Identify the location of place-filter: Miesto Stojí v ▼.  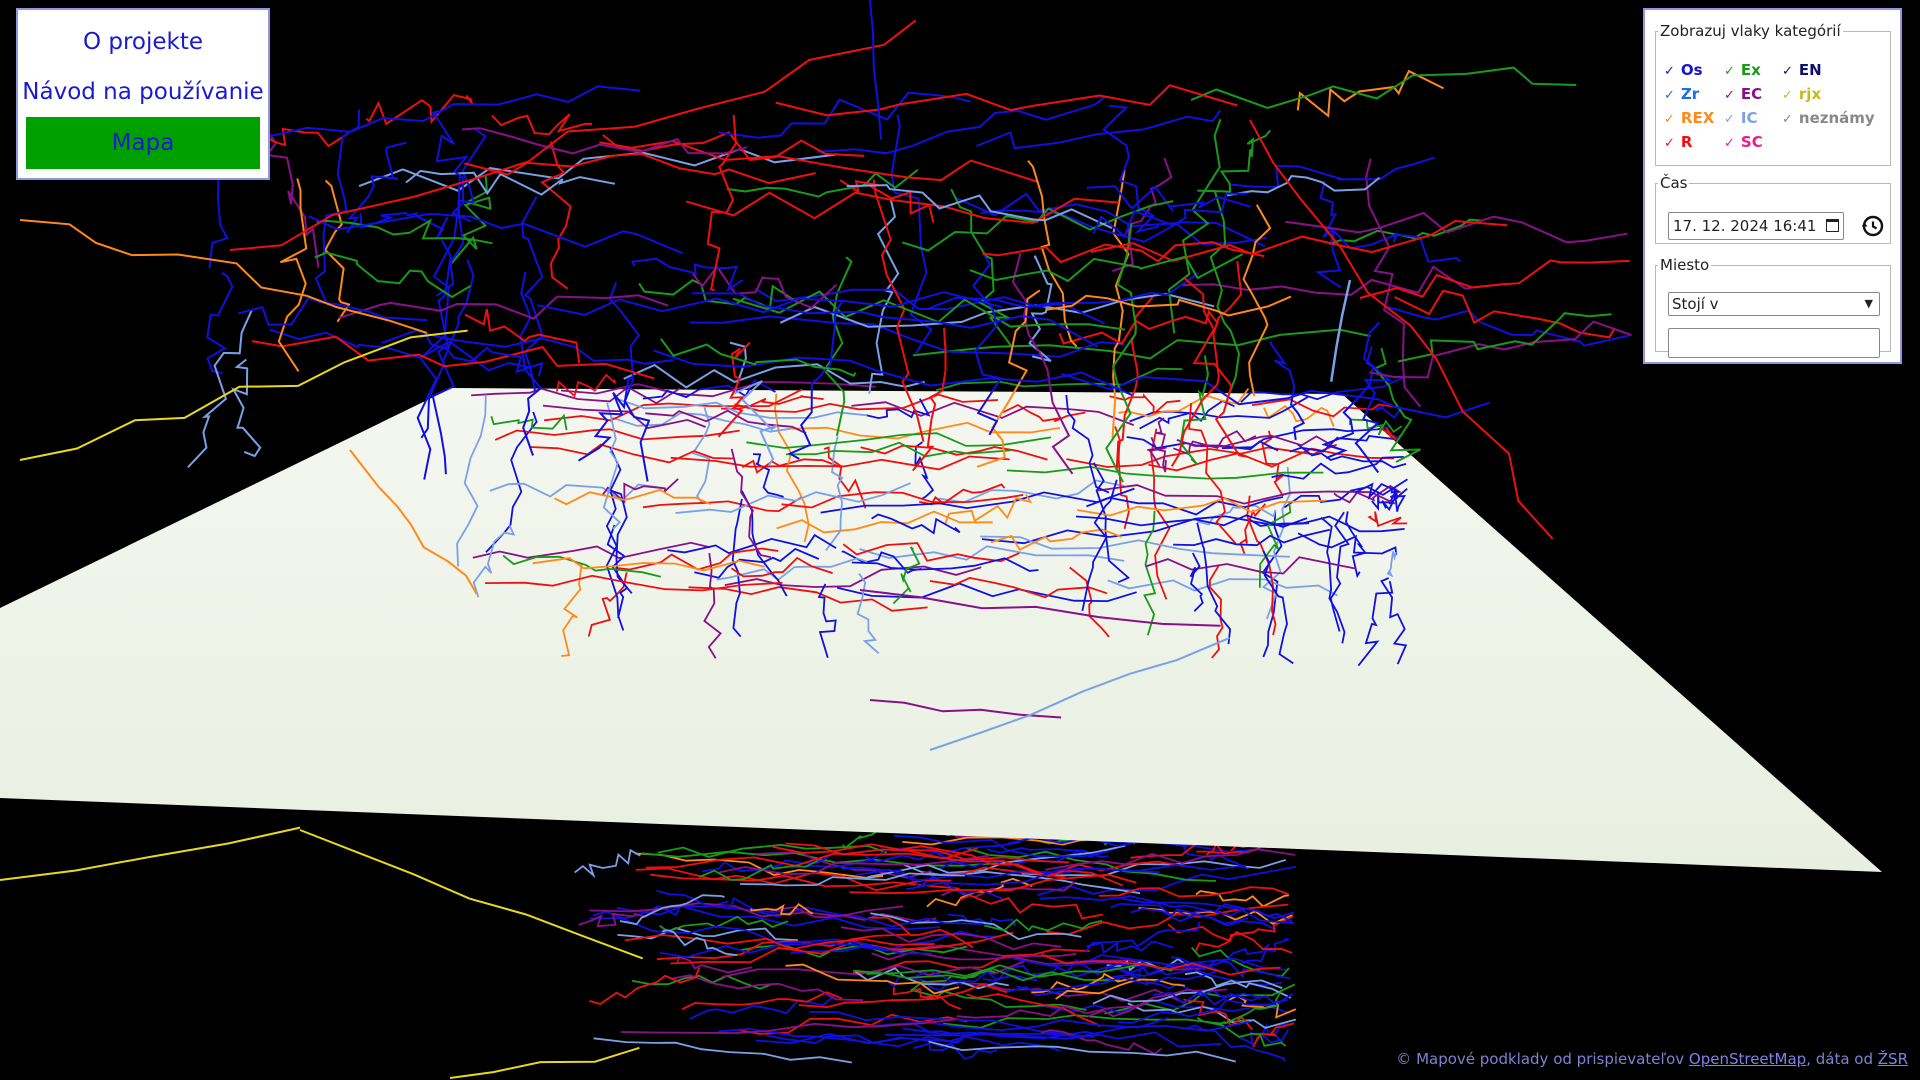
(1773, 307).